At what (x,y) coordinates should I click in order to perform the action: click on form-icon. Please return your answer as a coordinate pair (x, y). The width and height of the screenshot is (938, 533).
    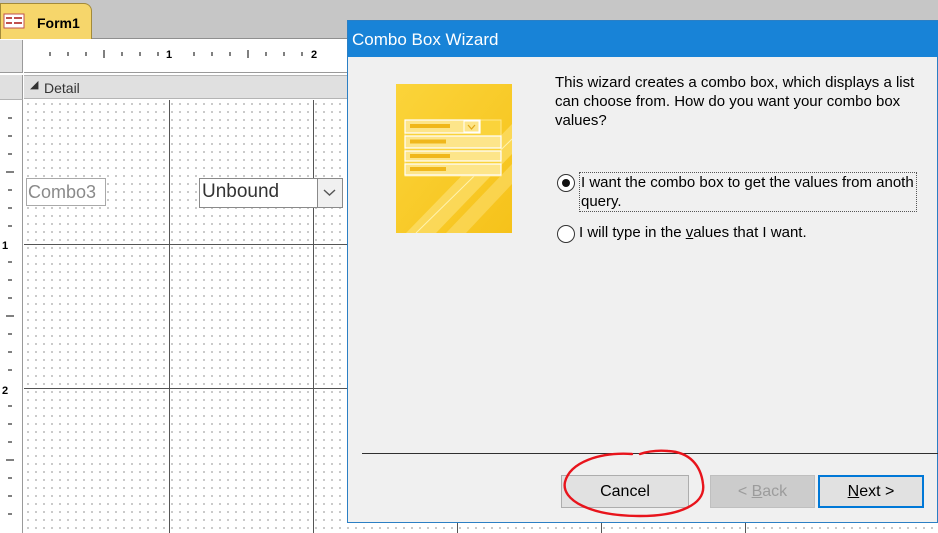
    Looking at the image, I should click on (14, 21).